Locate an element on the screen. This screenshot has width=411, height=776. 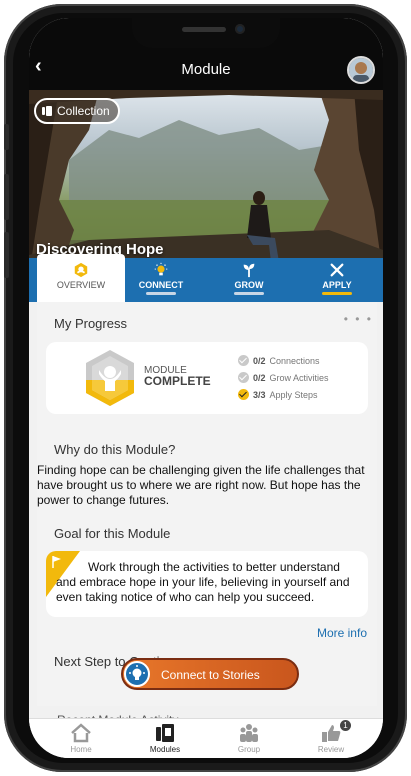
tab-connect: CONNECT is located at coordinates (161, 280).